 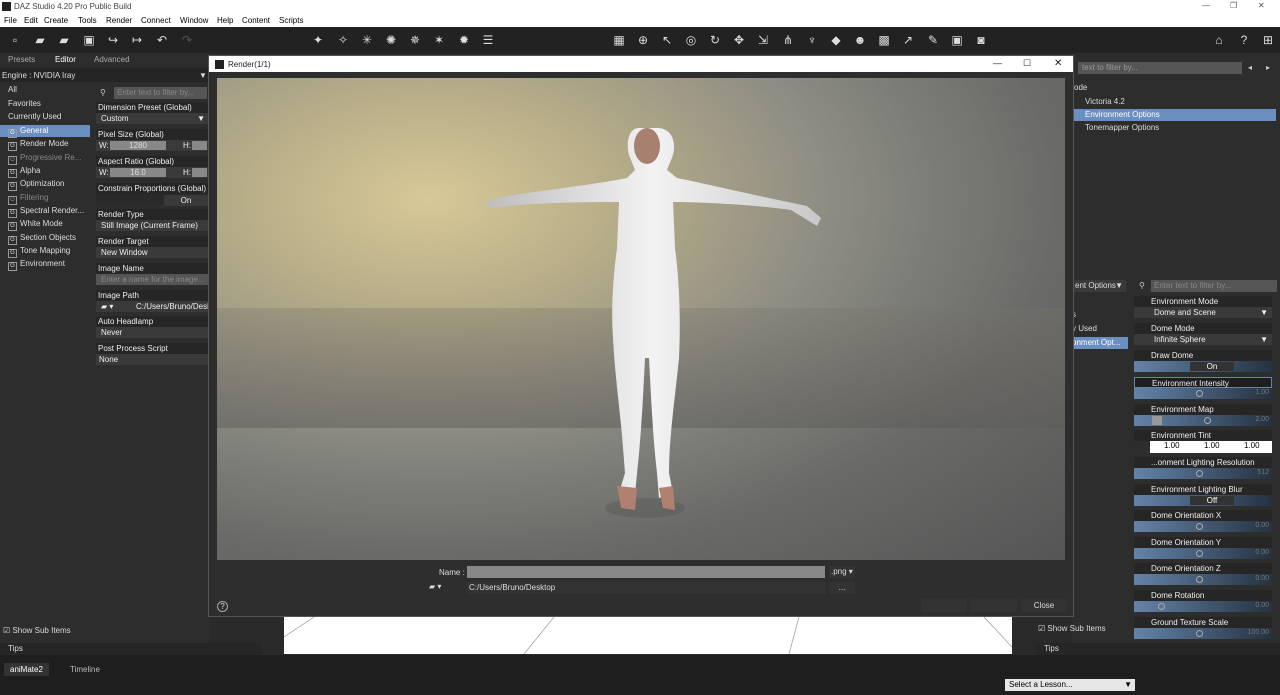 What do you see at coordinates (646, 588) in the screenshot?
I see `path-field: C:/Users/Bruno/Desktop` at bounding box center [646, 588].